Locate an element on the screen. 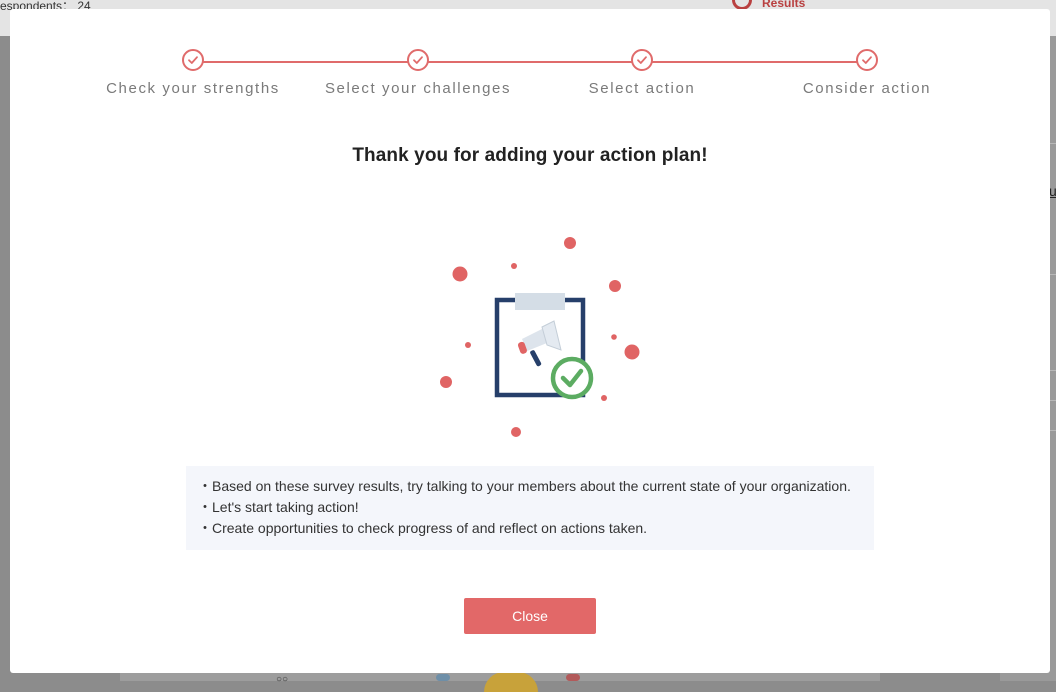 Image resolution: width=1056 pixels, height=692 pixels. step-label: Select action is located at coordinates (642, 88).